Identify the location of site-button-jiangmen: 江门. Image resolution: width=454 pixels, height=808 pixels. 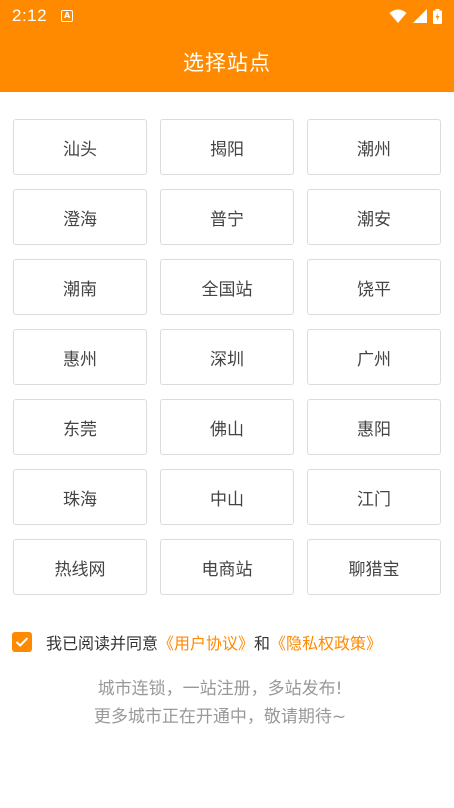
(374, 497).